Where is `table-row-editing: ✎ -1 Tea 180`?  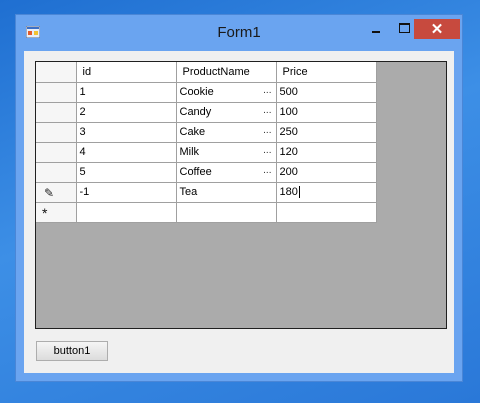 table-row-editing: ✎ -1 Tea 180 is located at coordinates (206, 192).